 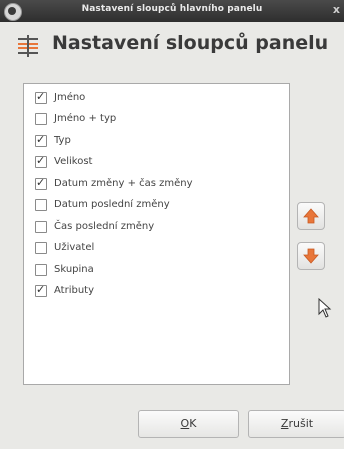 I want to click on cancel-button: Zrušit, so click(x=296, y=424).